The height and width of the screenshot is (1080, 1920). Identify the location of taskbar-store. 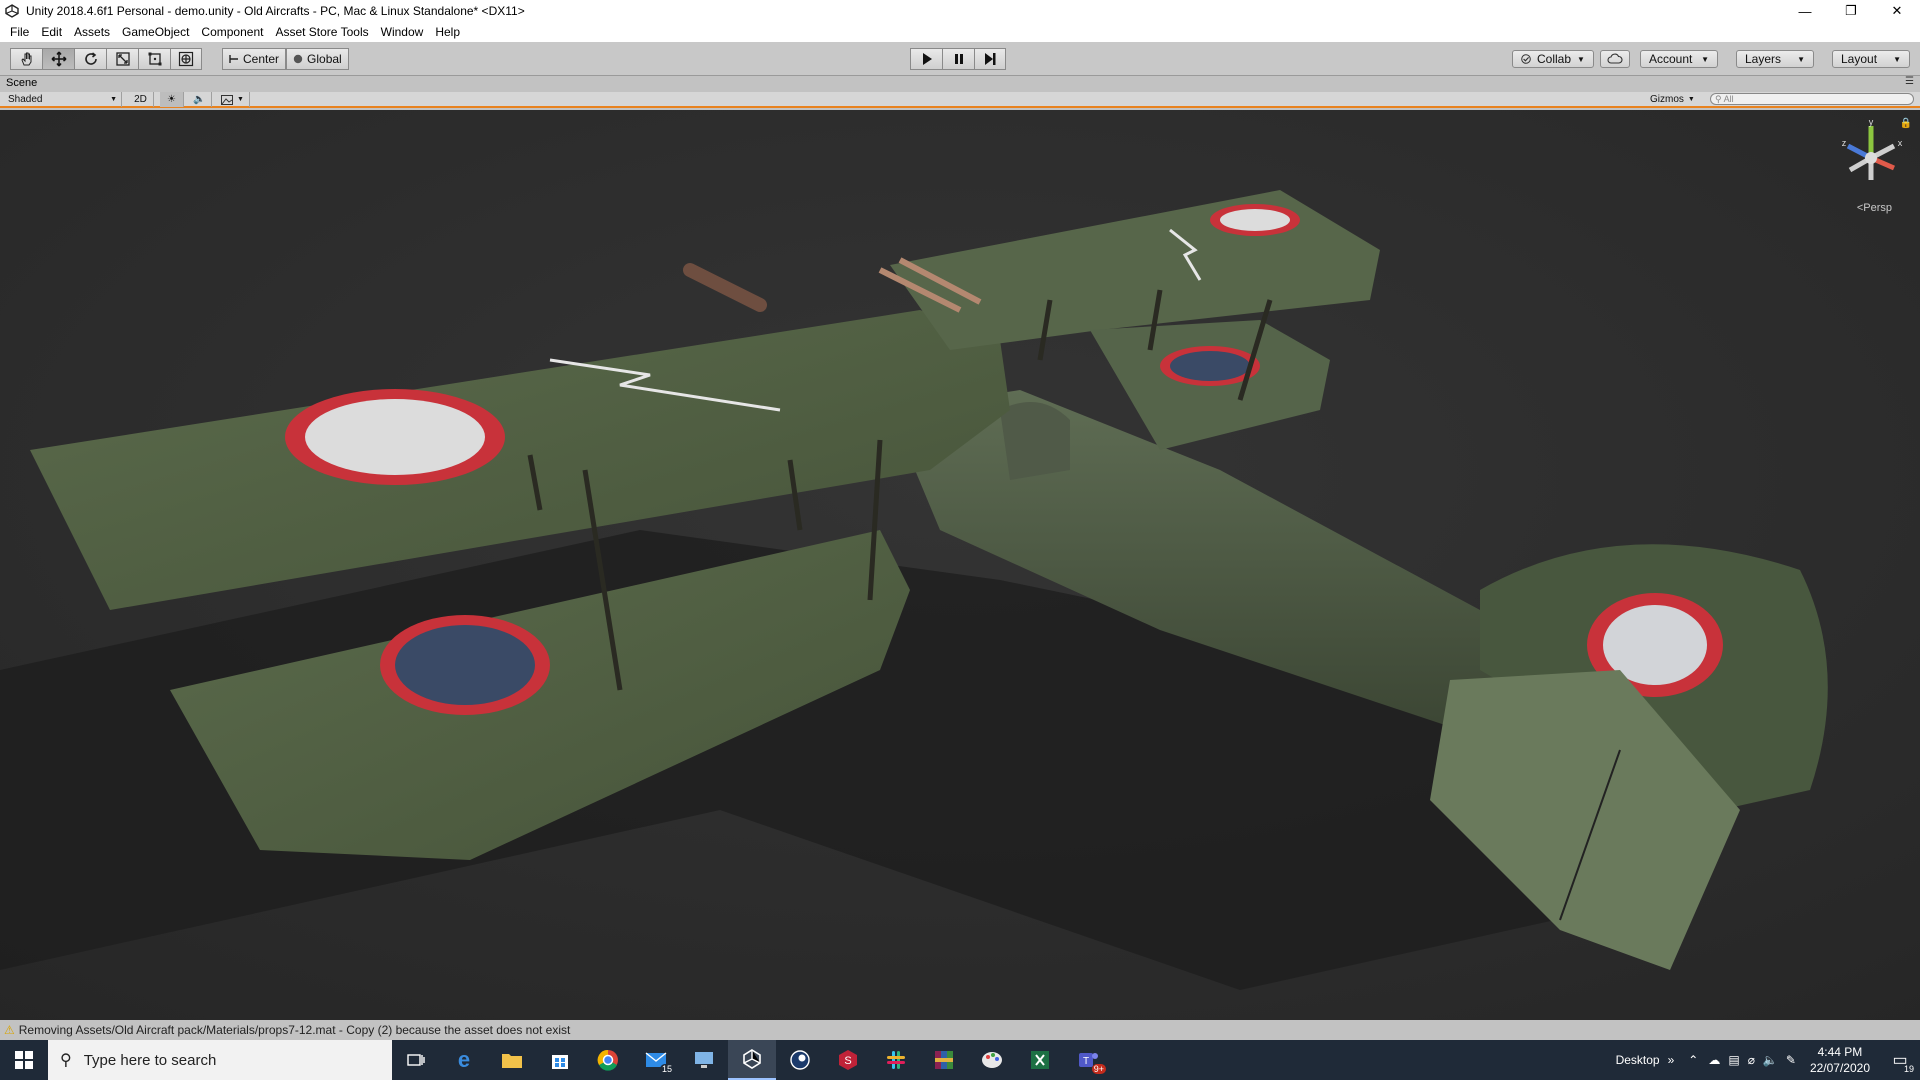
(560, 1060).